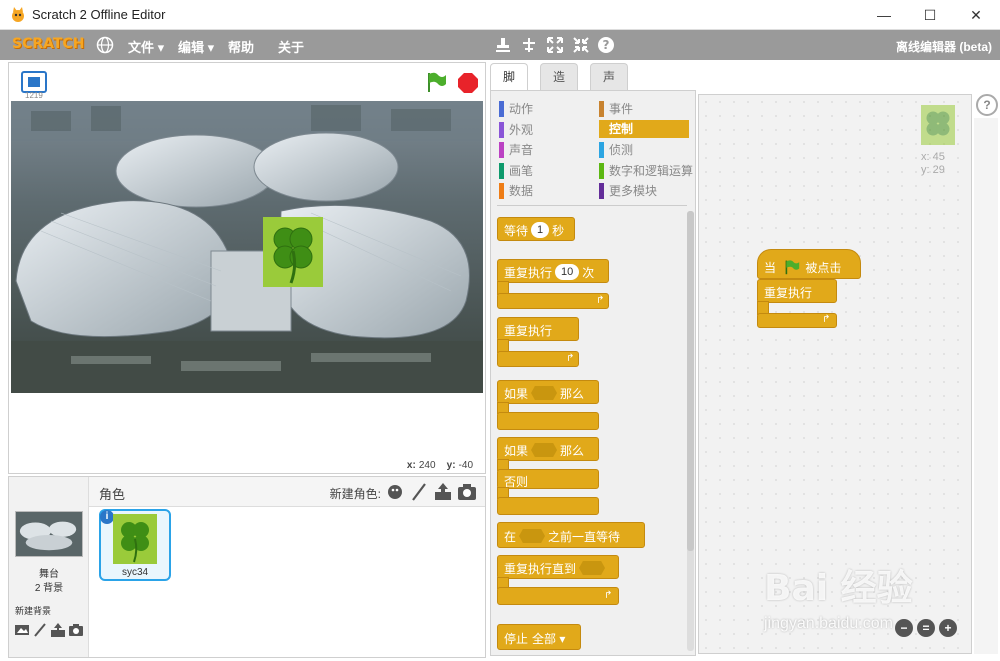  What do you see at coordinates (543, 191) in the screenshot?
I see `category-data: 数据` at bounding box center [543, 191].